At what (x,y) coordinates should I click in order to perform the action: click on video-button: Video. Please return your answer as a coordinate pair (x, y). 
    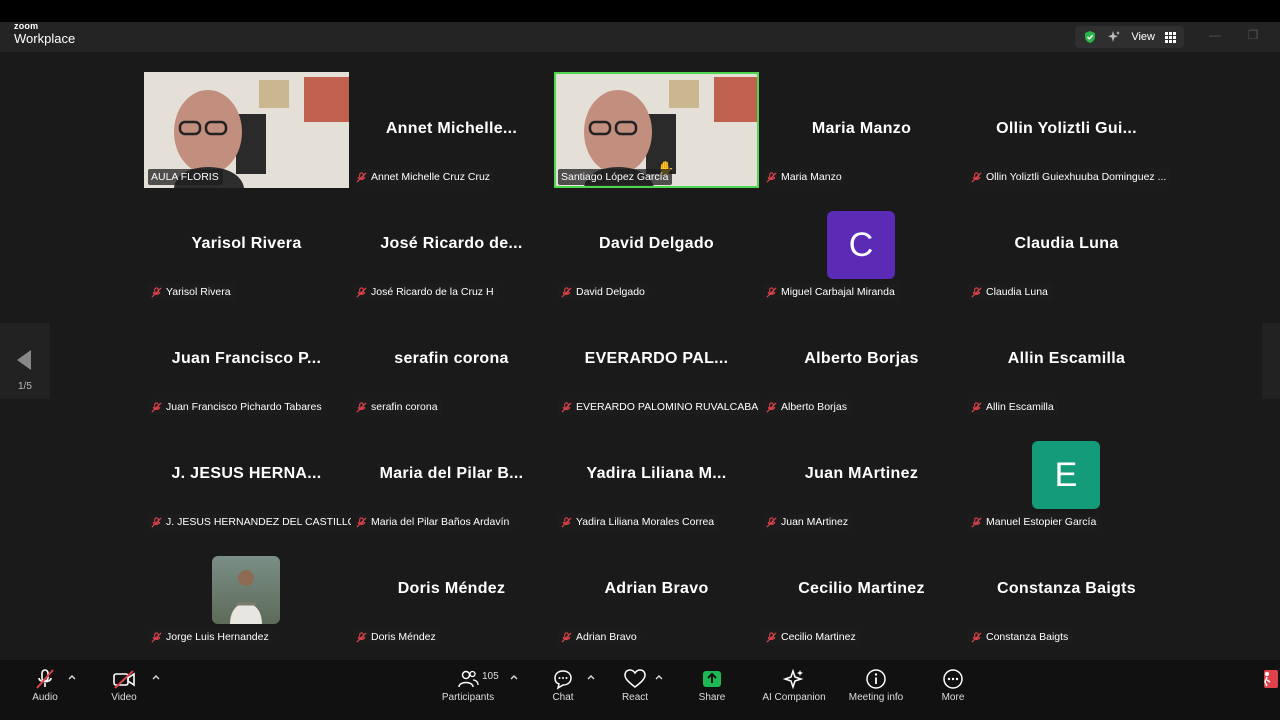
    Looking at the image, I should click on (124, 686).